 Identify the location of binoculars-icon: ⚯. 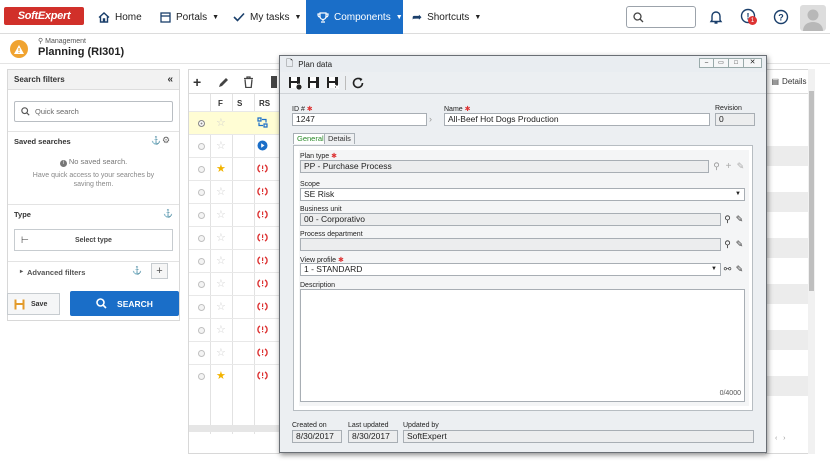
(727, 269).